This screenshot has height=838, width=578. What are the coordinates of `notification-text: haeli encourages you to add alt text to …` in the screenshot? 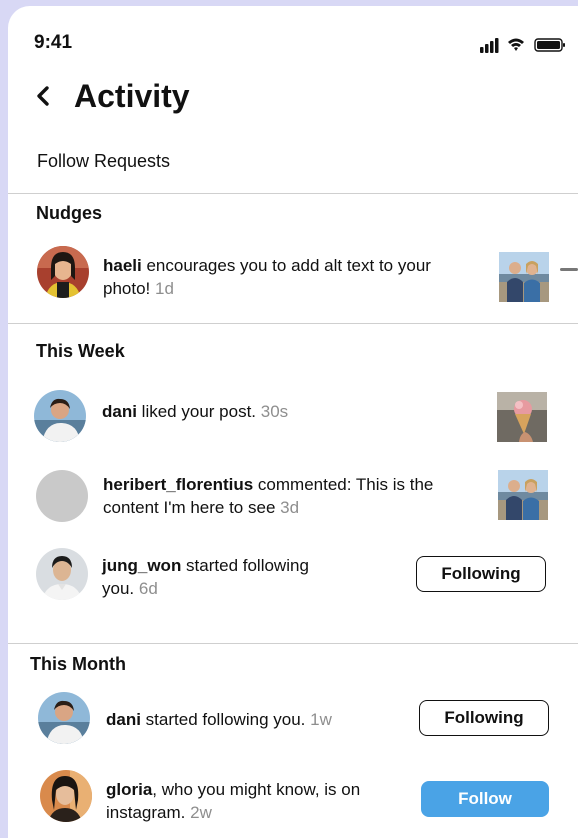 It's located at (288, 277).